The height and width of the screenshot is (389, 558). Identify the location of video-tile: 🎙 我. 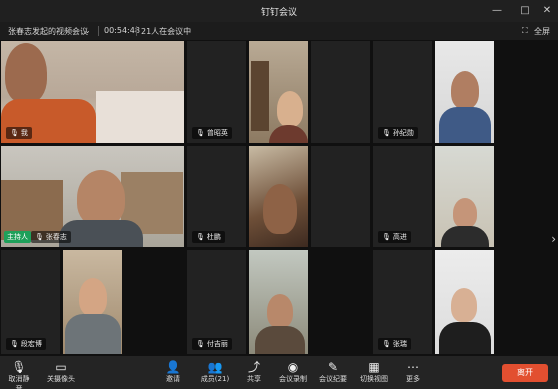
(92, 92).